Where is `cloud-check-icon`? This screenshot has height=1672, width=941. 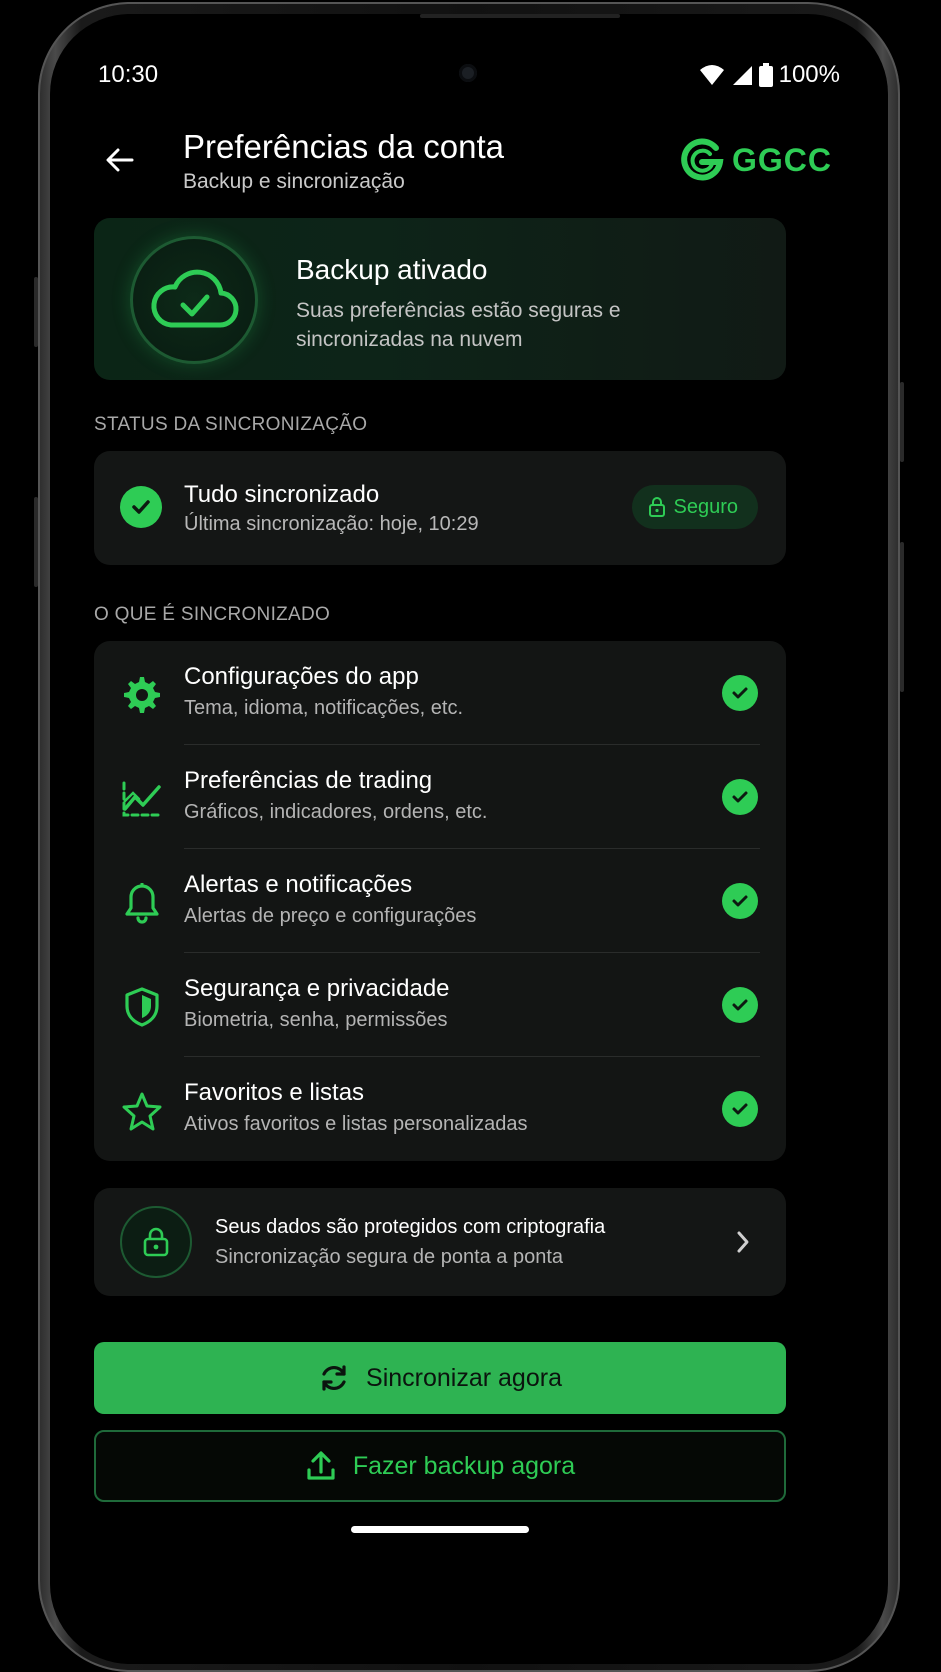 cloud-check-icon is located at coordinates (195, 298).